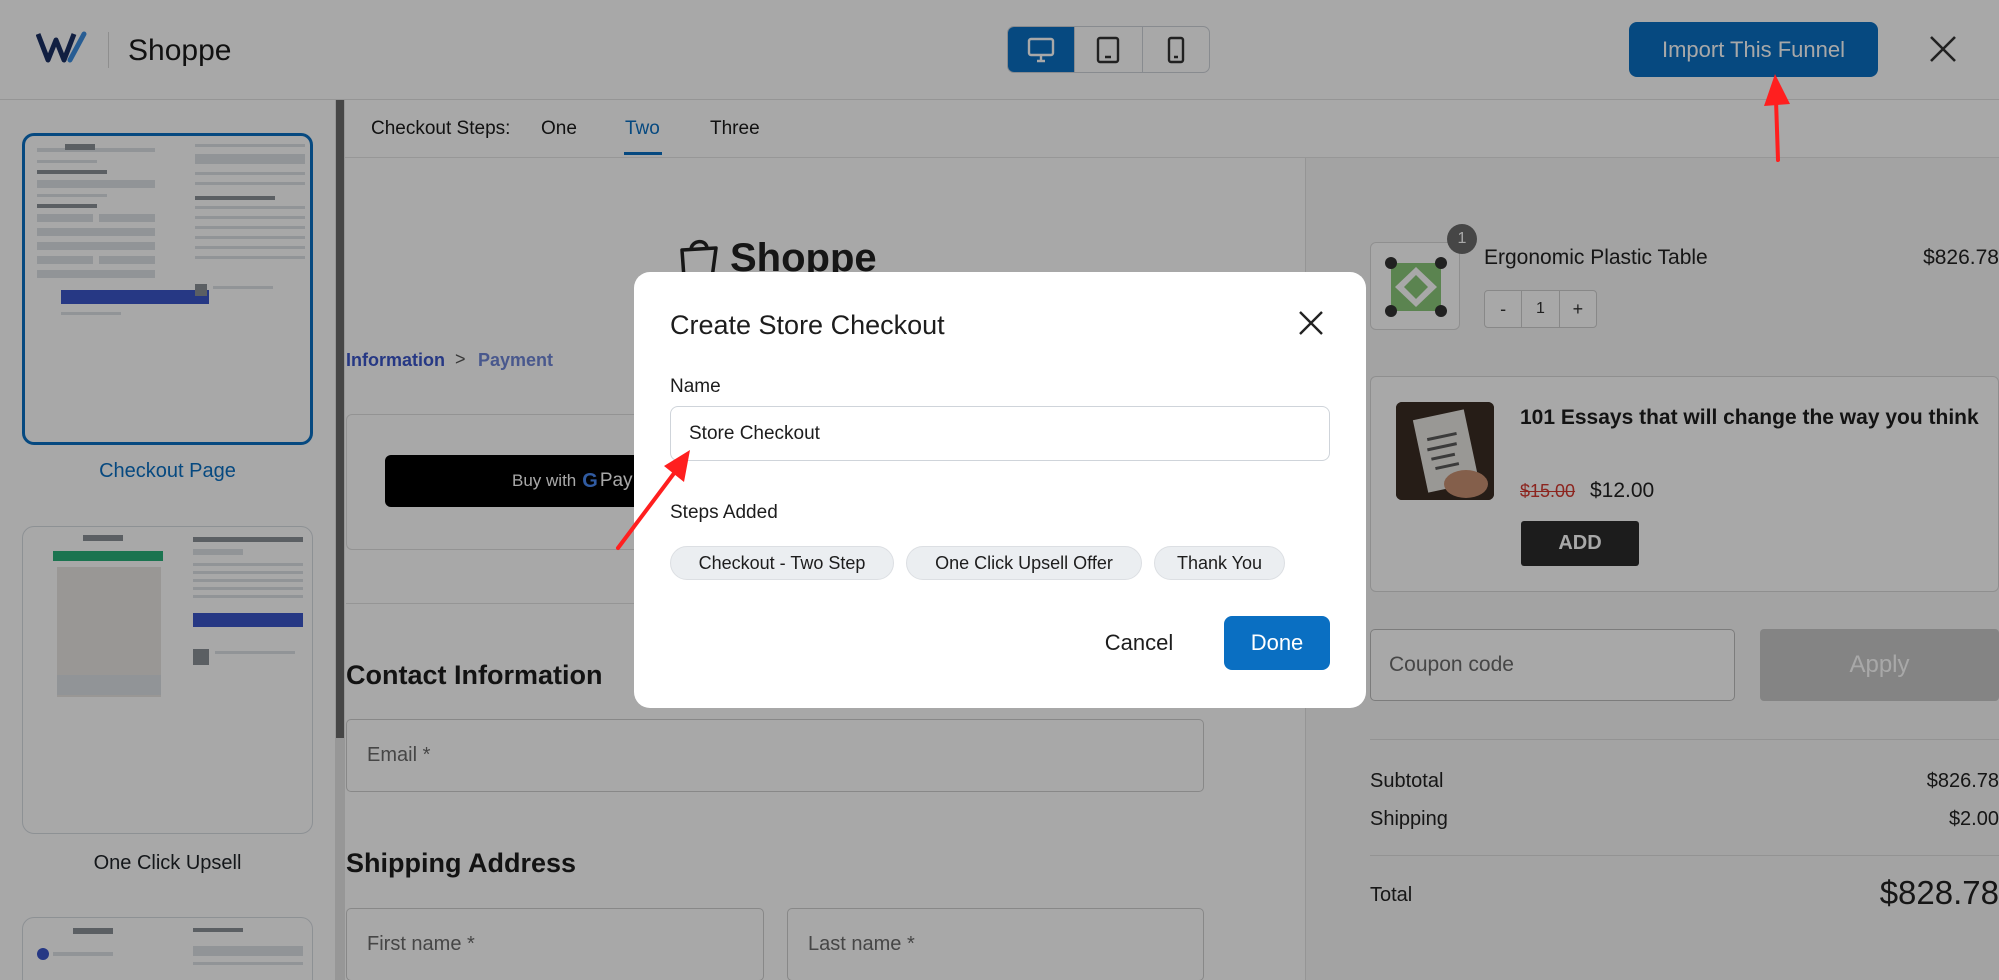  I want to click on cancel-button: Cancel, so click(1139, 643).